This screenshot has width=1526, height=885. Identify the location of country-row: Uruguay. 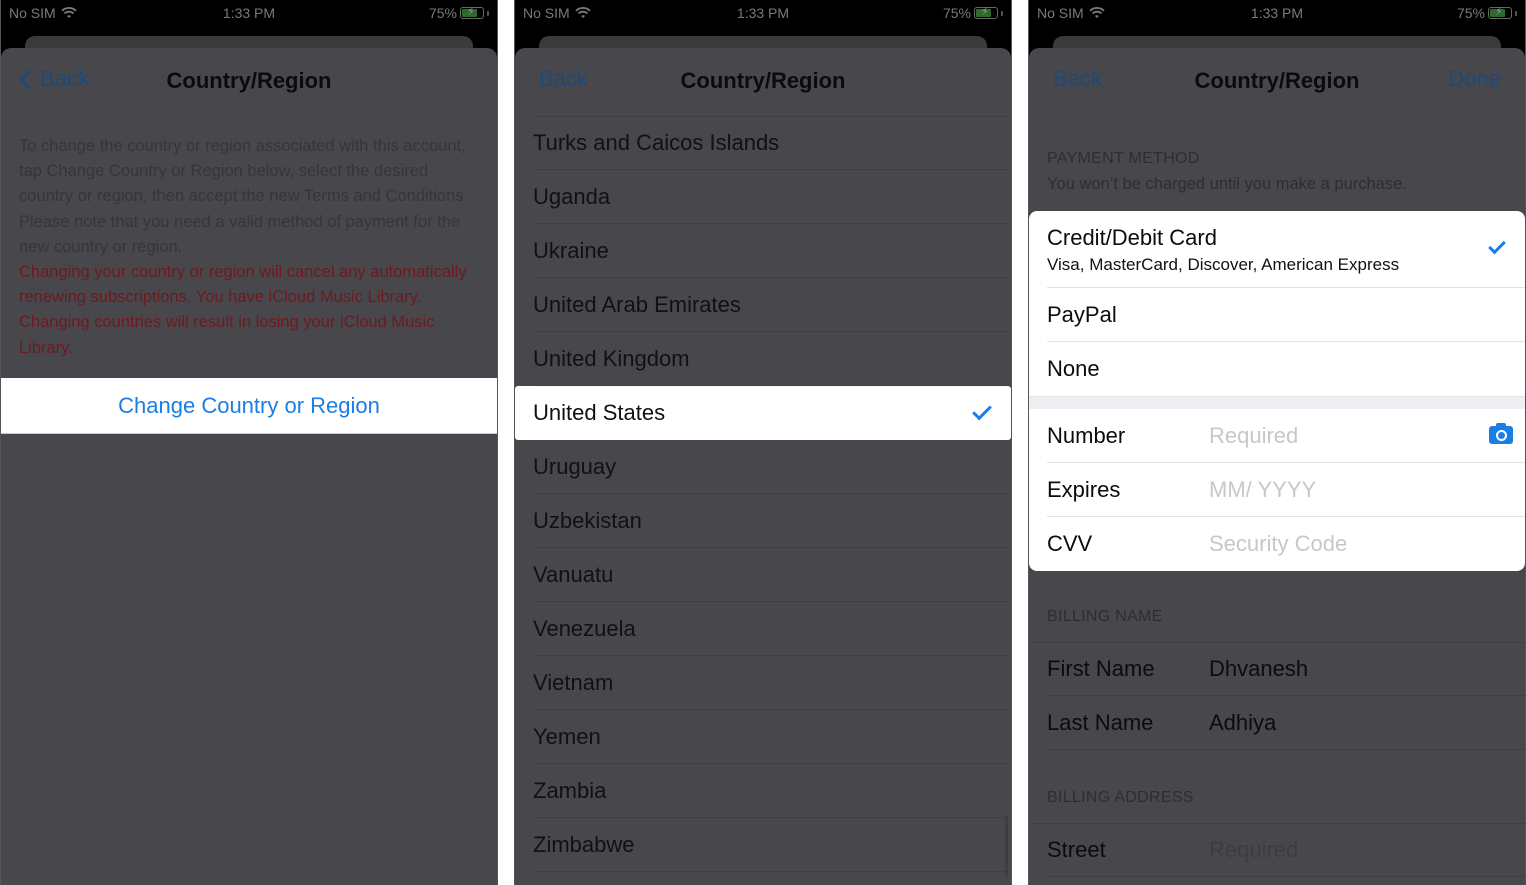
(763, 467).